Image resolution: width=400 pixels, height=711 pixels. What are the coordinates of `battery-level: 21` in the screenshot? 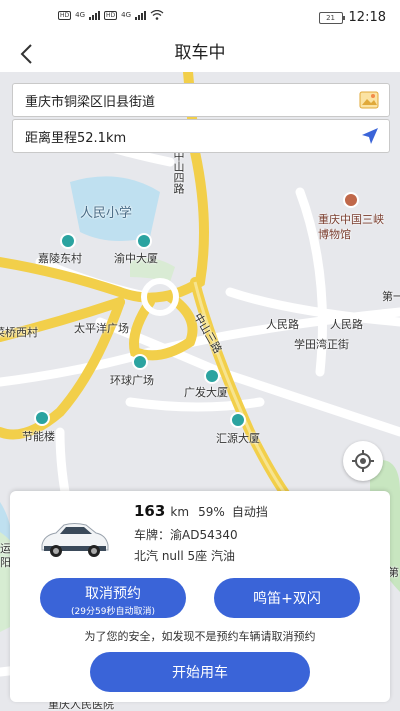 It's located at (330, 17).